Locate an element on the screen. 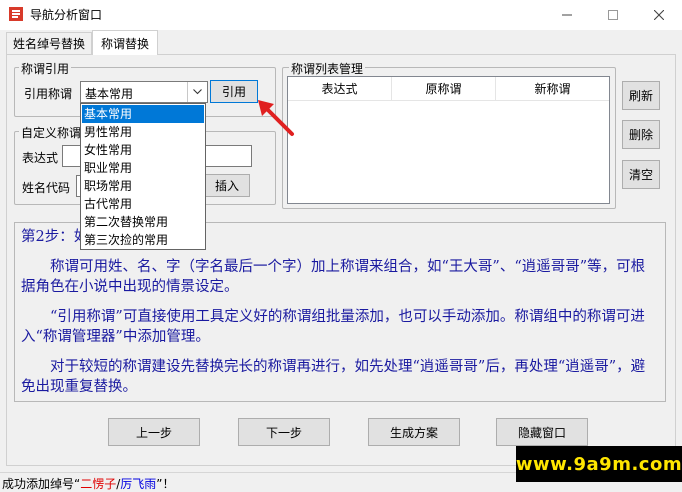  column-label: 表达式 is located at coordinates (339, 89).